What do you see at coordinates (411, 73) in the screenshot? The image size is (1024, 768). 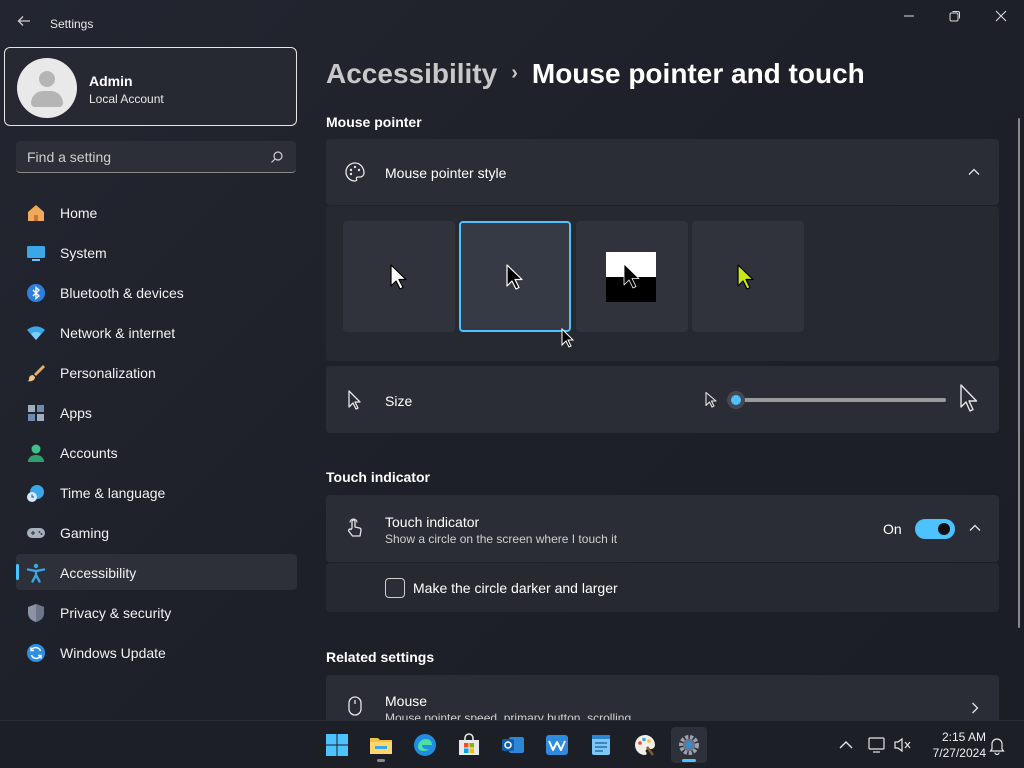 I see `breadcrumb-parent: Accessibility` at bounding box center [411, 73].